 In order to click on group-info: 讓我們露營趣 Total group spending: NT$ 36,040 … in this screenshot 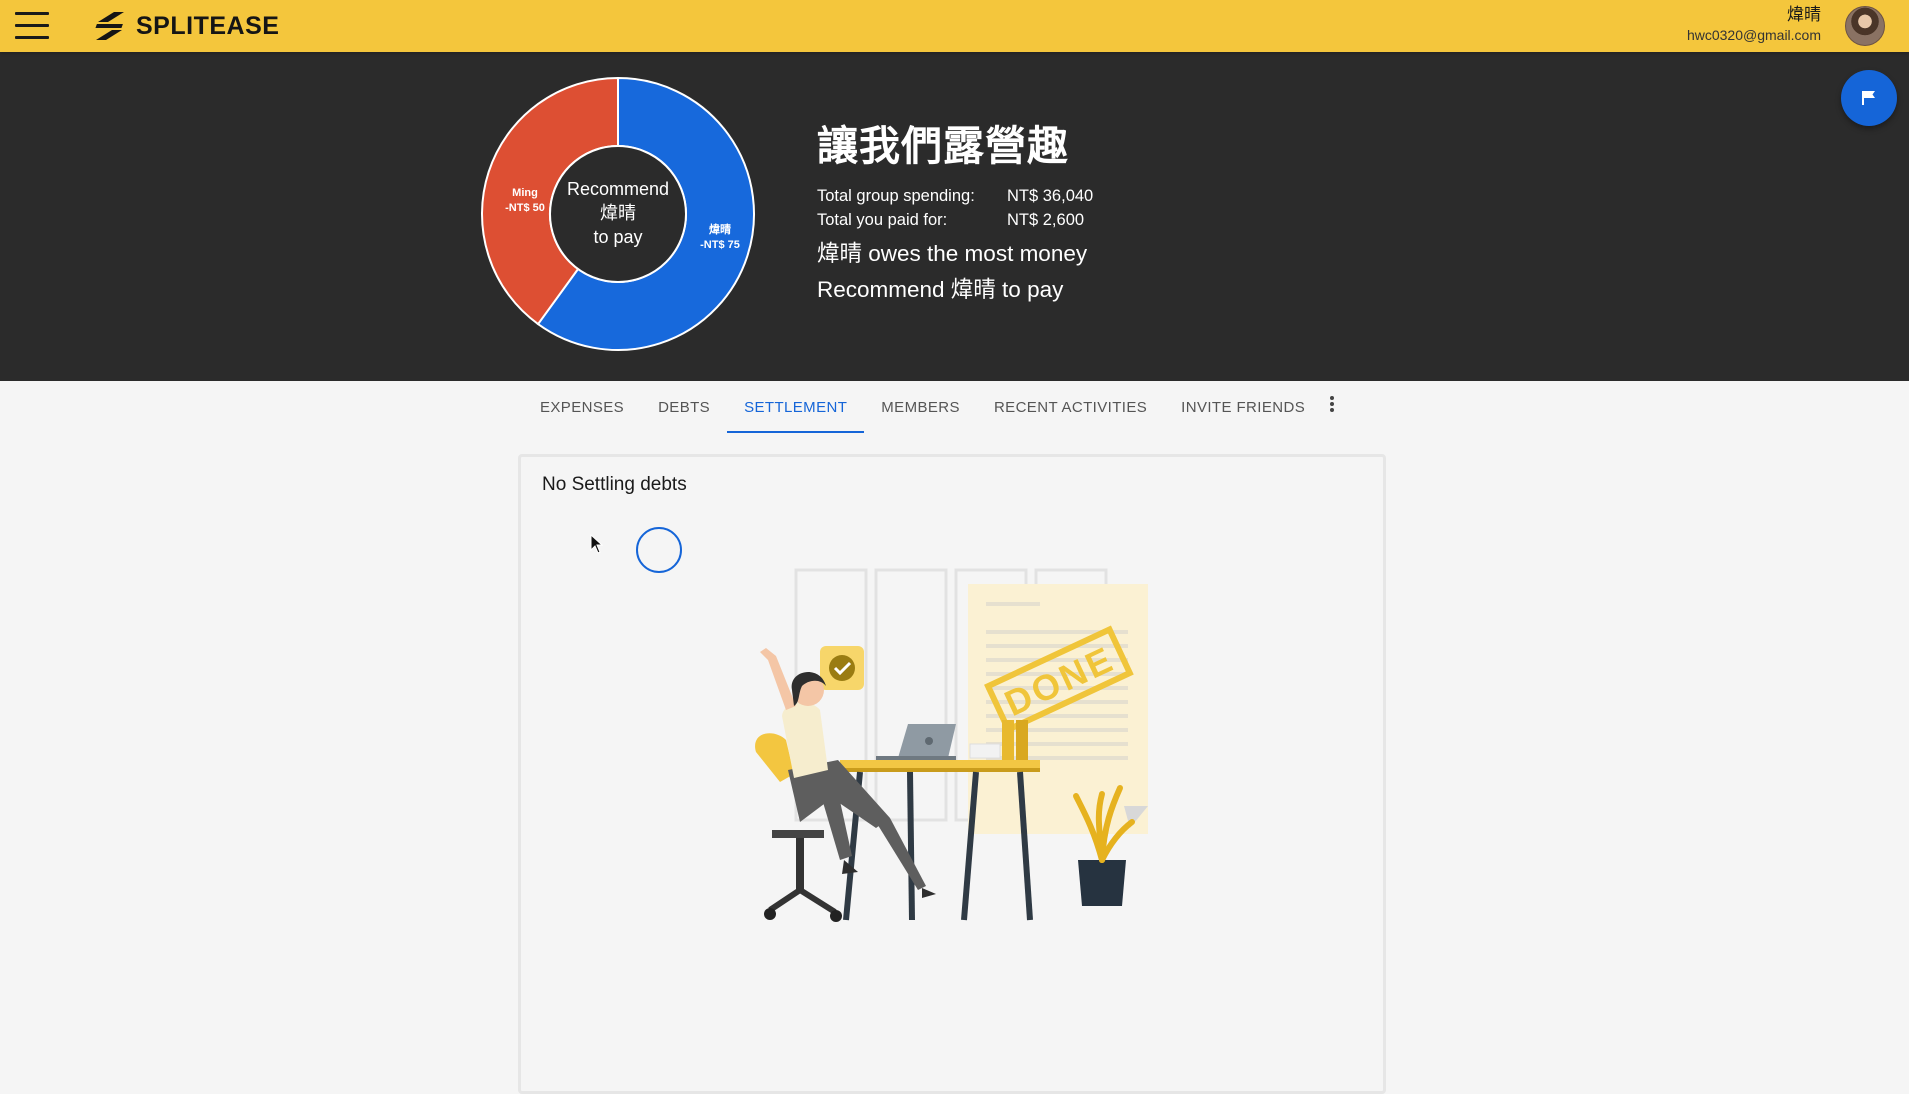, I will do `click(955, 214)`.